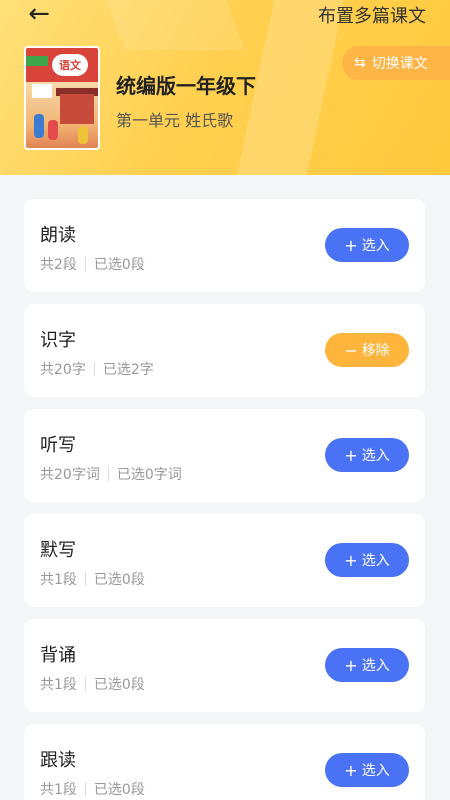  Describe the element at coordinates (224, 245) in the screenshot. I see `task-card-read-aloud: 朗读 共2段 已选0段 + 选入` at that location.